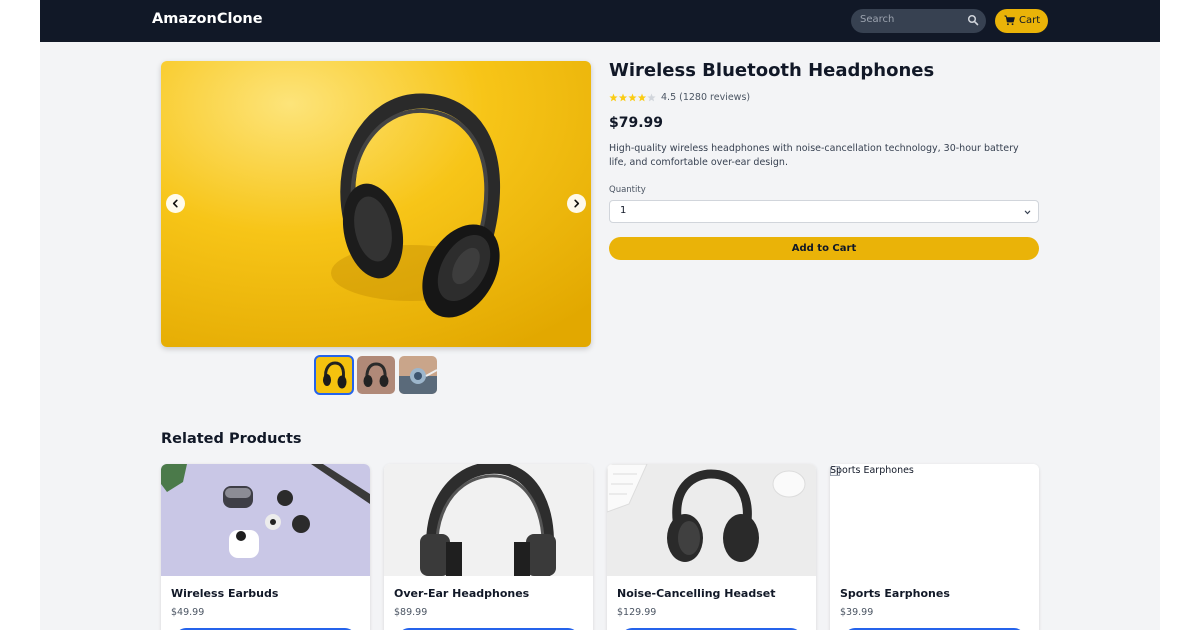 The height and width of the screenshot is (630, 1200). I want to click on thumbnail-headphones-dark, so click(376, 375).